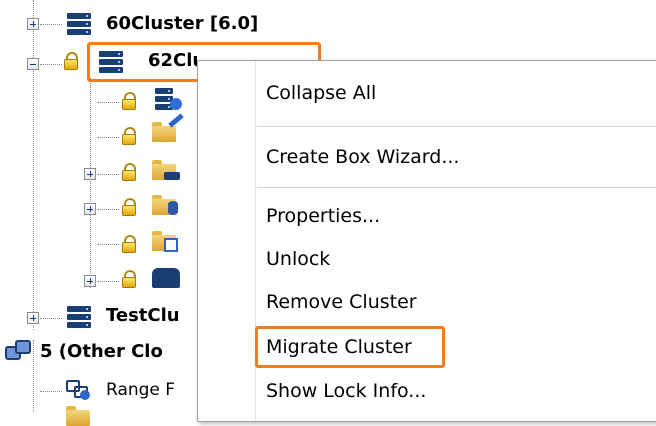 The height and width of the screenshot is (426, 656). I want to click on menu-item-migrate-cluster: Migrate Cluster, so click(339, 347).